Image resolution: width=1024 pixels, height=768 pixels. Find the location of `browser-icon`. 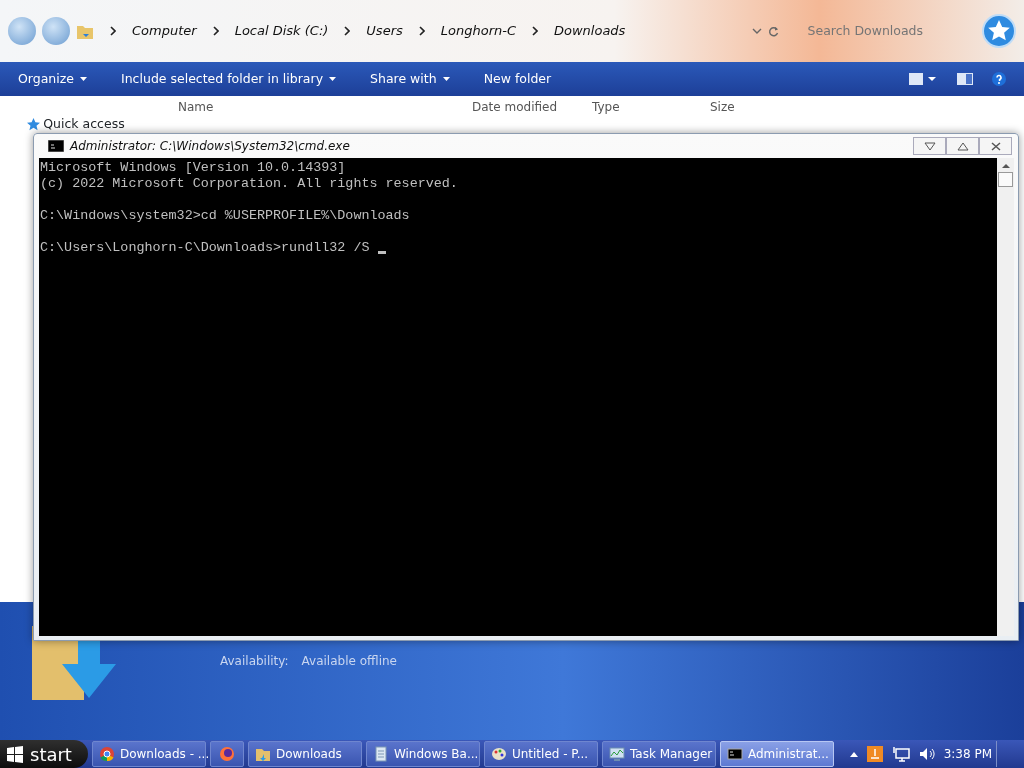

browser-icon is located at coordinates (106, 754).